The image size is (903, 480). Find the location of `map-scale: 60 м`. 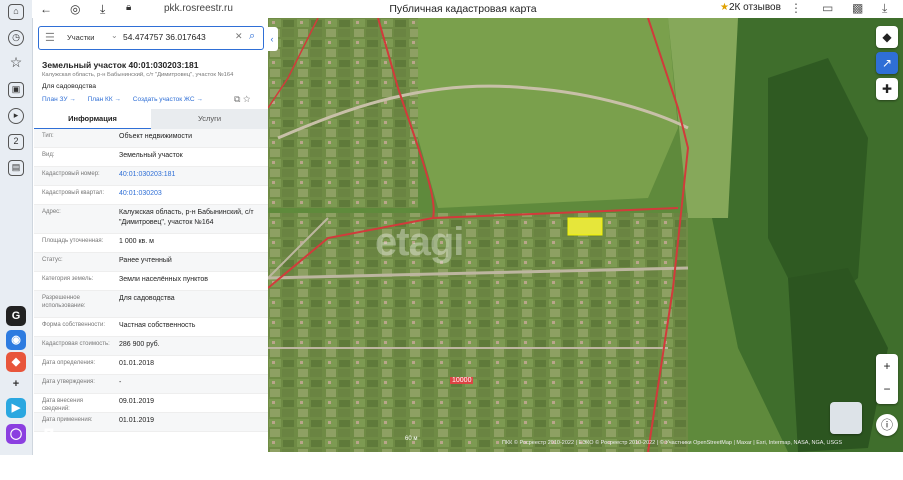

map-scale: 60 м is located at coordinates (411, 439).